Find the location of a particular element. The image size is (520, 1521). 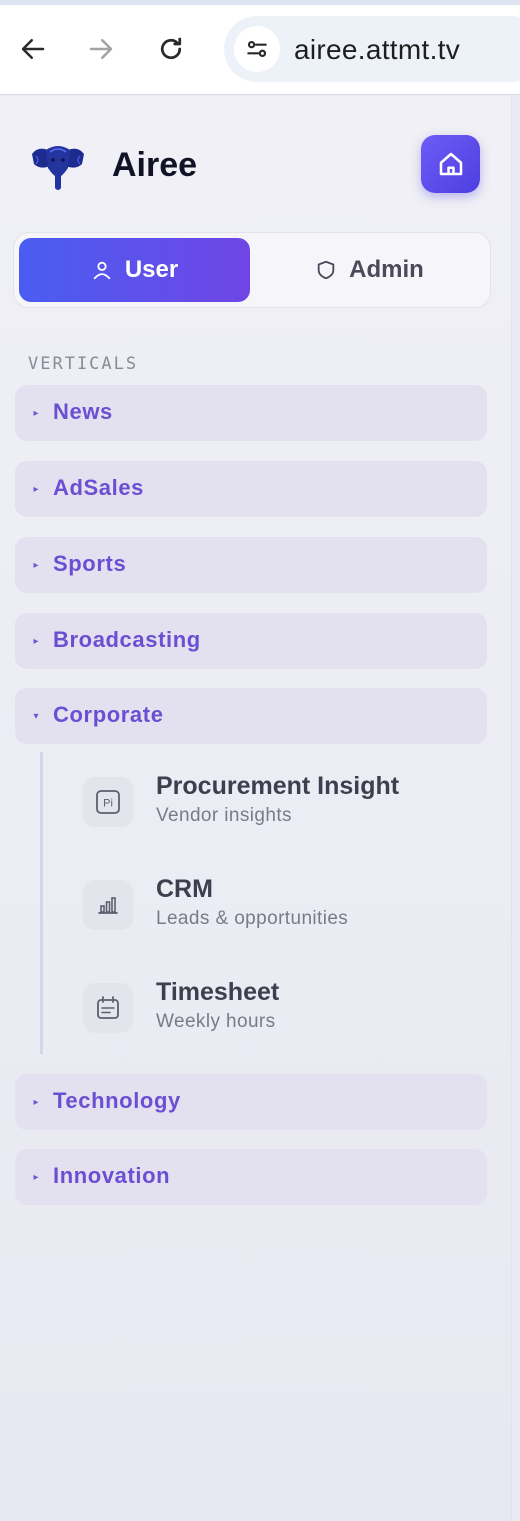

bar-chart-icon is located at coordinates (108, 905).